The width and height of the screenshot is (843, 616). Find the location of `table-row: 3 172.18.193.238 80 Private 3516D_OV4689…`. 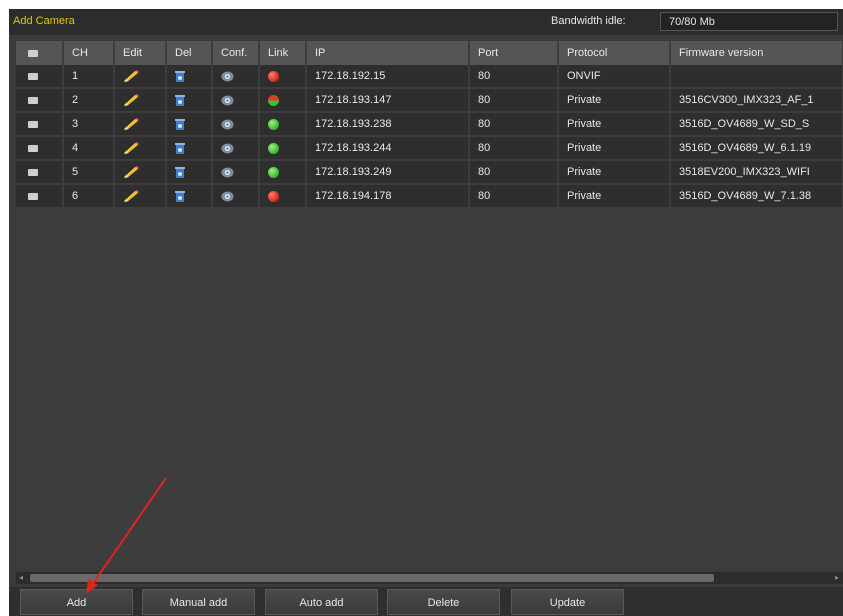

table-row: 3 172.18.193.238 80 Private 3516D_OV4689… is located at coordinates (429, 124).